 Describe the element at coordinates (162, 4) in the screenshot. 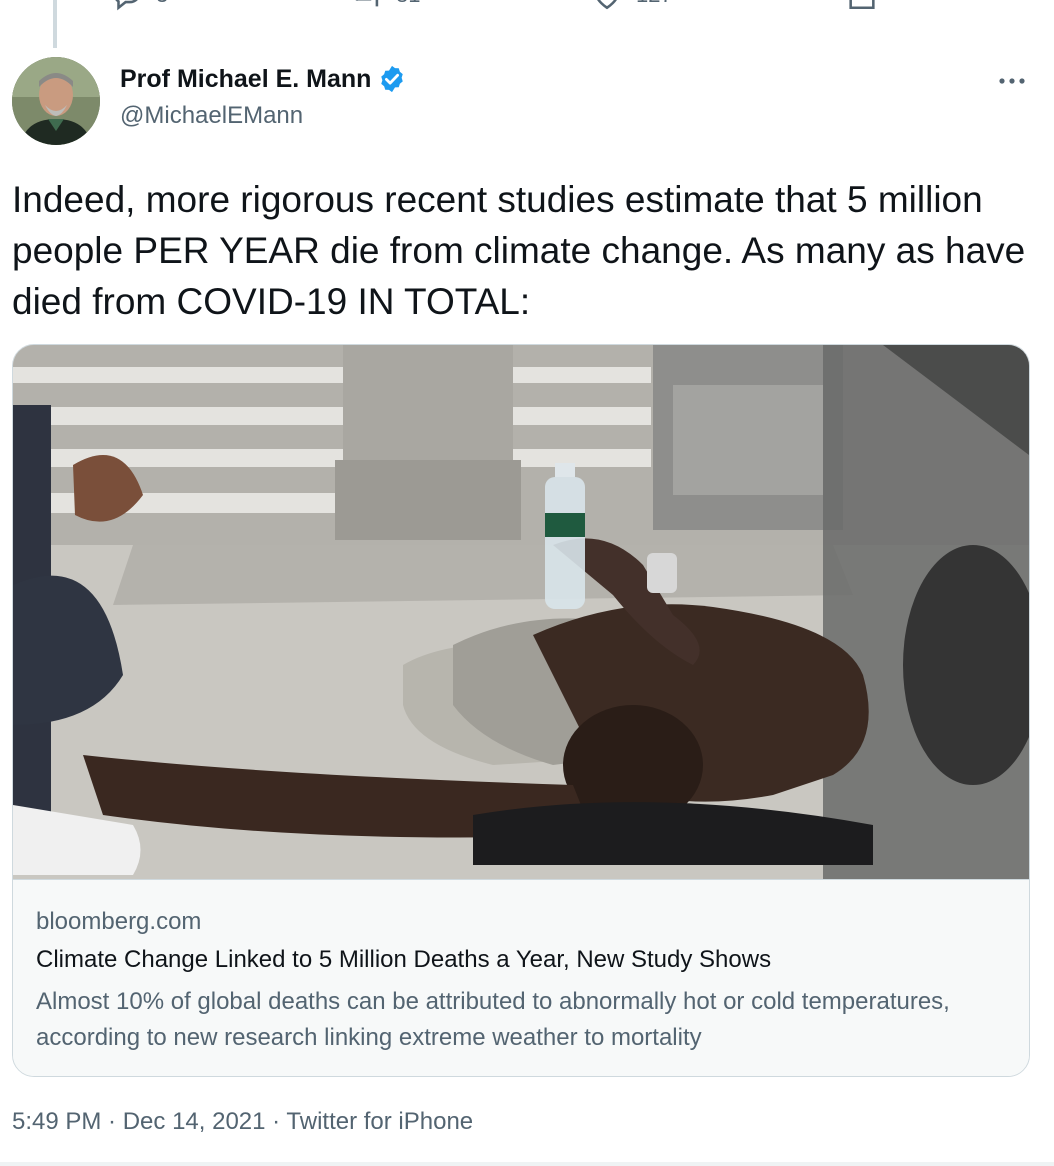

I see `previous-reply-count: 3` at that location.